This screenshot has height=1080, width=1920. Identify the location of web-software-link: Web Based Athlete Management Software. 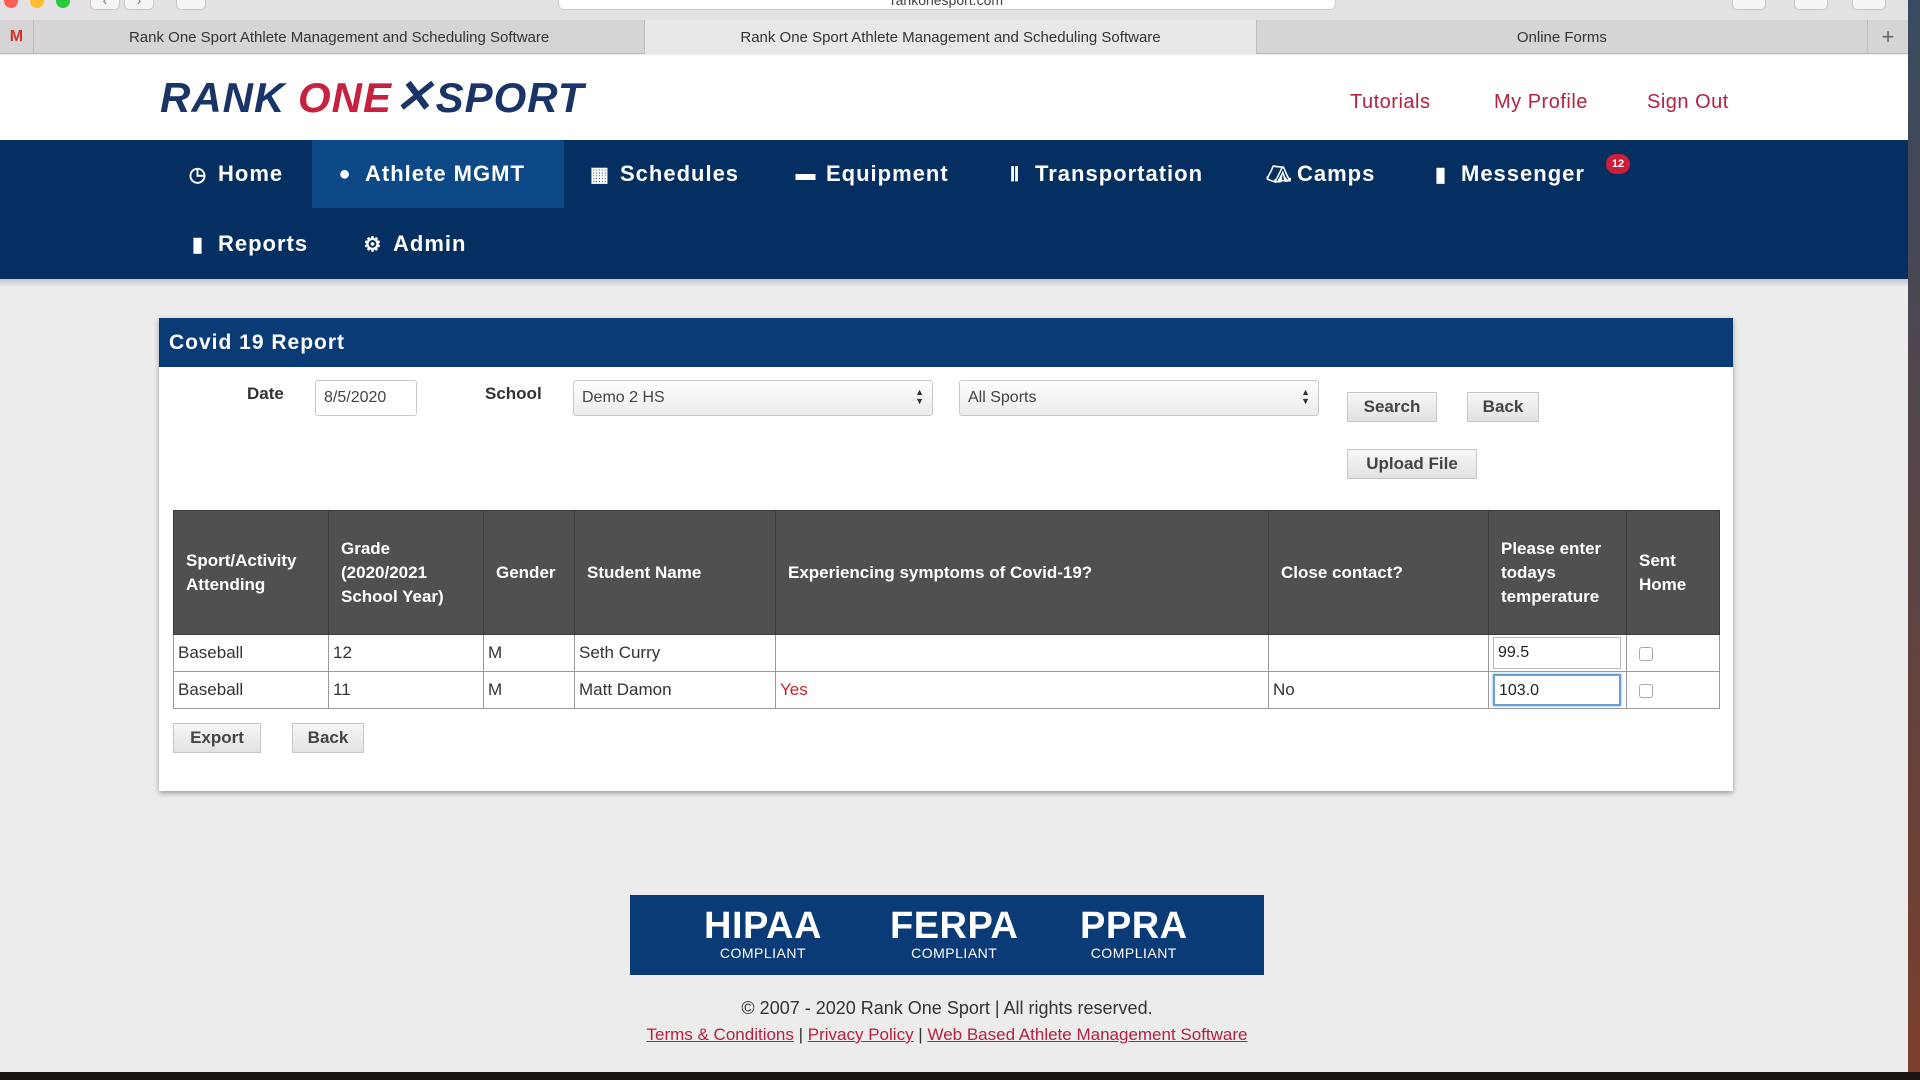
(1087, 1034).